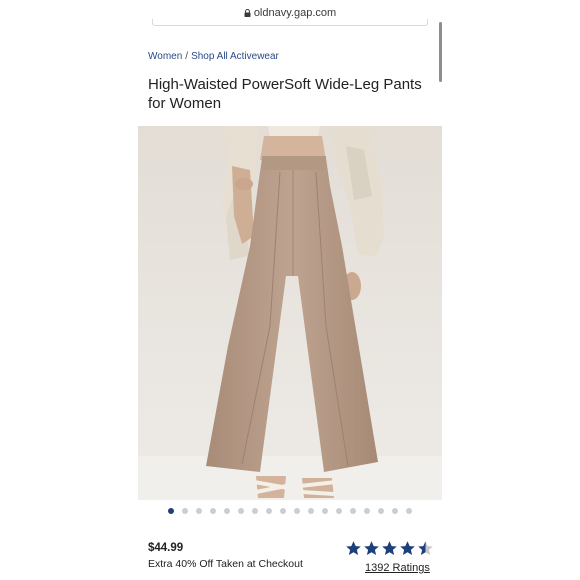  What do you see at coordinates (225, 564) in the screenshot?
I see `promo-text: Extra 40% Off Taken at Checkout` at bounding box center [225, 564].